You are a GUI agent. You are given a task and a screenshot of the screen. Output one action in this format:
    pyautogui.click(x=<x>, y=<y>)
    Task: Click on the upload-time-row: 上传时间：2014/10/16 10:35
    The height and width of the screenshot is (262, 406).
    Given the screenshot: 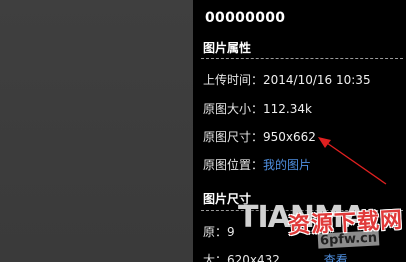 What is the action you would take?
    pyautogui.click(x=287, y=79)
    